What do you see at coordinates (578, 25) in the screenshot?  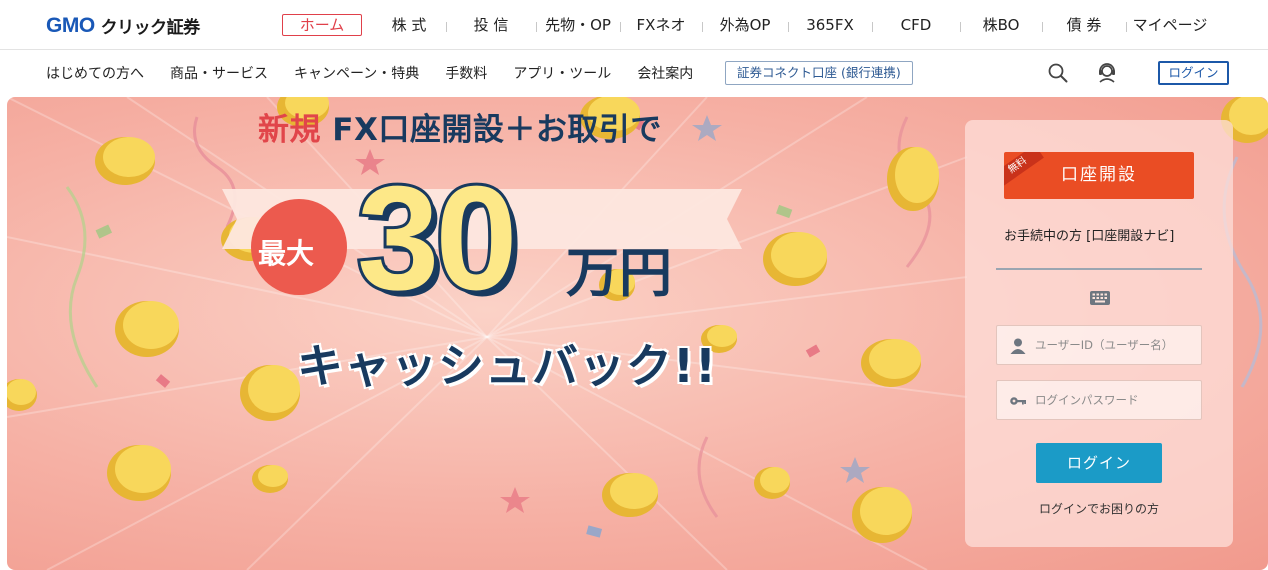 I see `nav-futures-op: 先物・OP` at bounding box center [578, 25].